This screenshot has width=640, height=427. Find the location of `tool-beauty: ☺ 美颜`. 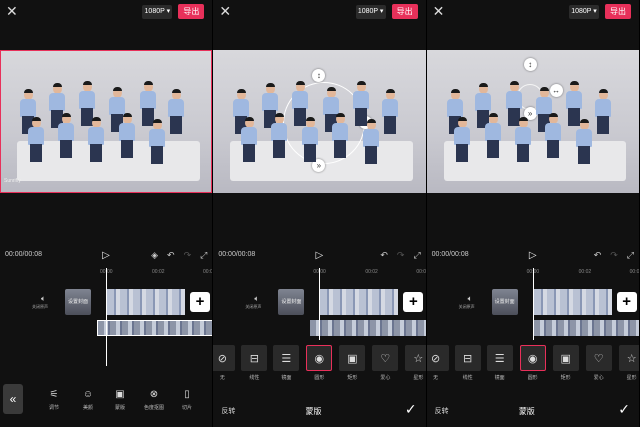

tool-beauty: ☺ 美颜 is located at coordinates (88, 399).